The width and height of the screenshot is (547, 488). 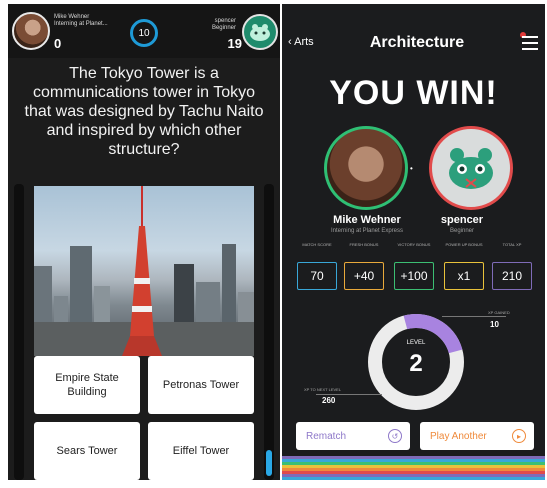 I want to click on stat-value-box: 70, so click(x=317, y=276).